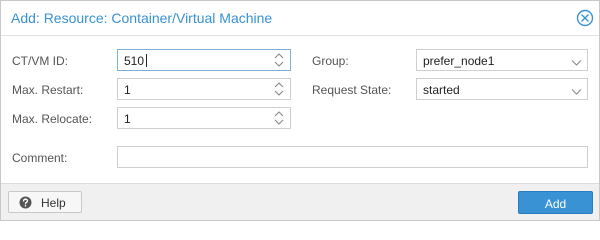 The width and height of the screenshot is (600, 240). What do you see at coordinates (441, 90) in the screenshot?
I see `request-state-value: started` at bounding box center [441, 90].